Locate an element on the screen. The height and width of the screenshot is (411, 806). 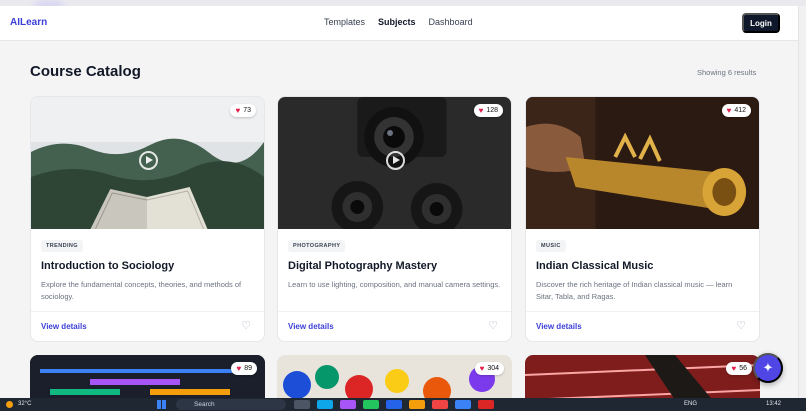
likes-count: 73 is located at coordinates (247, 110).